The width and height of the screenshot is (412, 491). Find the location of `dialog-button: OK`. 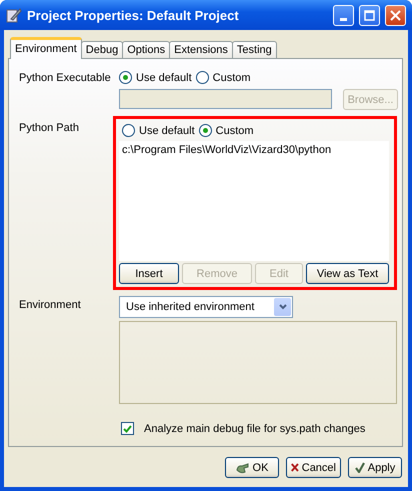

dialog-button: OK is located at coordinates (252, 467).